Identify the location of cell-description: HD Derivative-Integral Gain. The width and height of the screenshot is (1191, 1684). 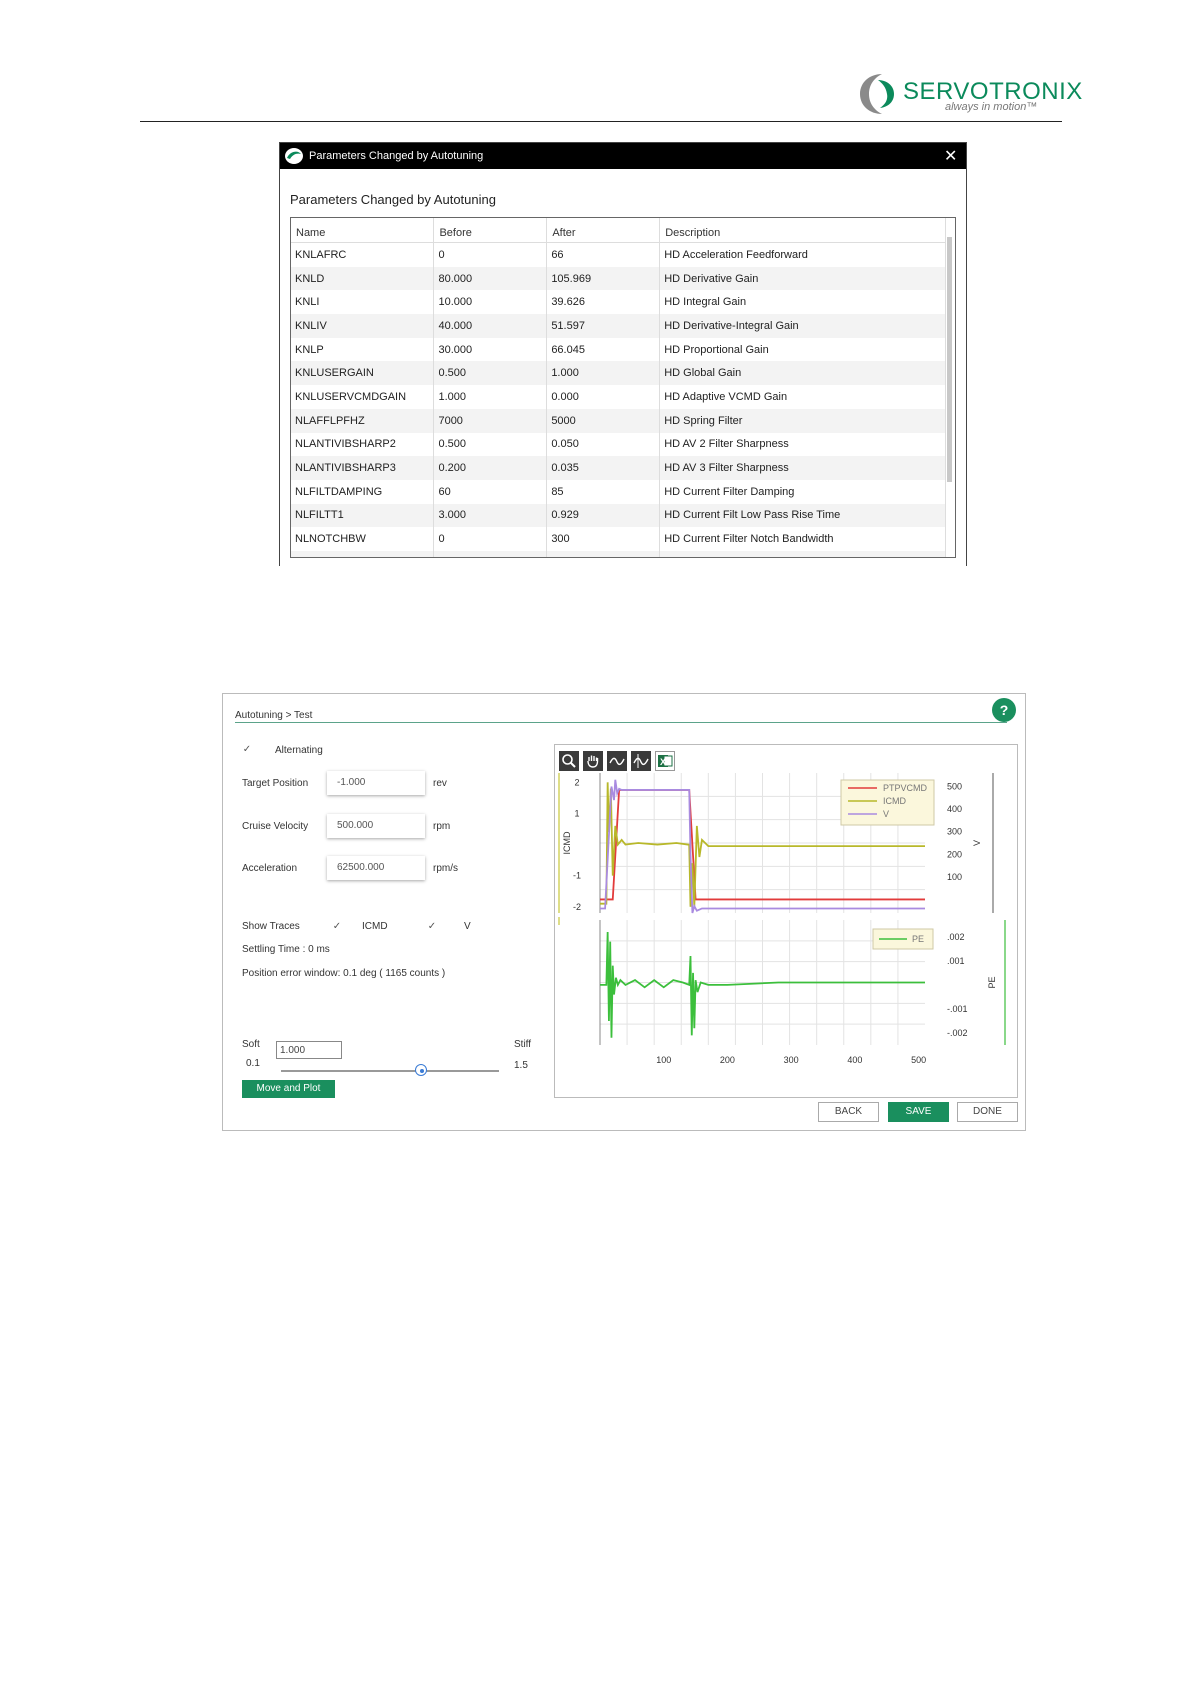
(802, 326).